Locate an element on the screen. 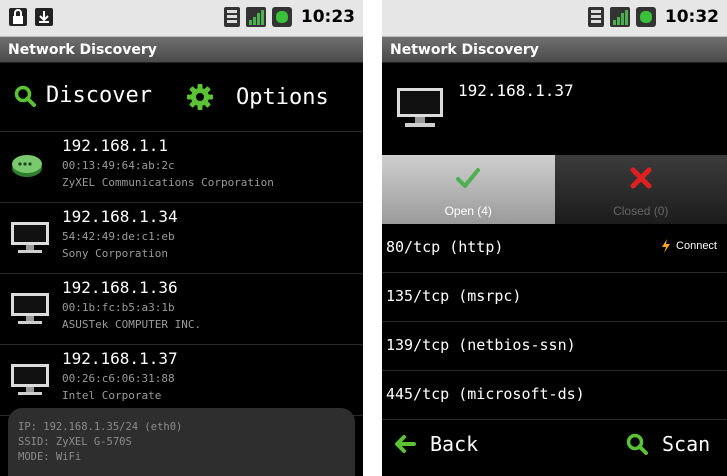 The image size is (727, 476). discover-button: Discover is located at coordinates (83, 95).